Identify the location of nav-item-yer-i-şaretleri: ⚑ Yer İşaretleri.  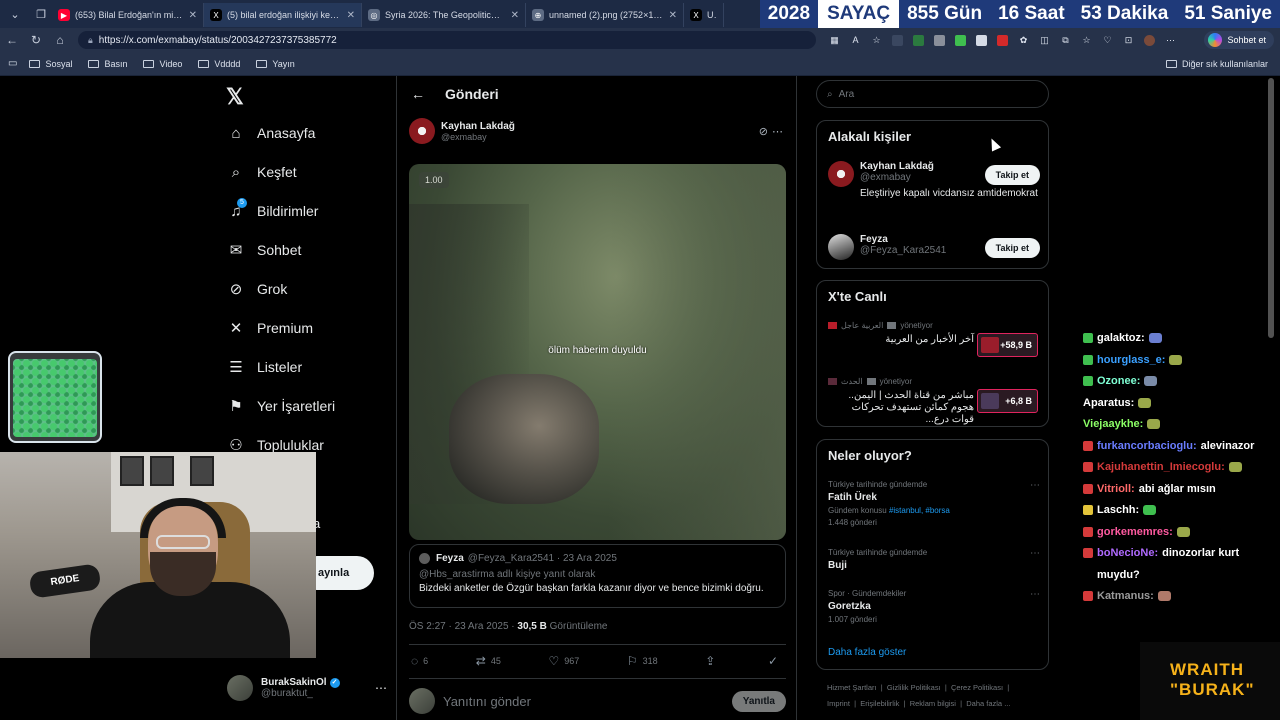
(281, 406).